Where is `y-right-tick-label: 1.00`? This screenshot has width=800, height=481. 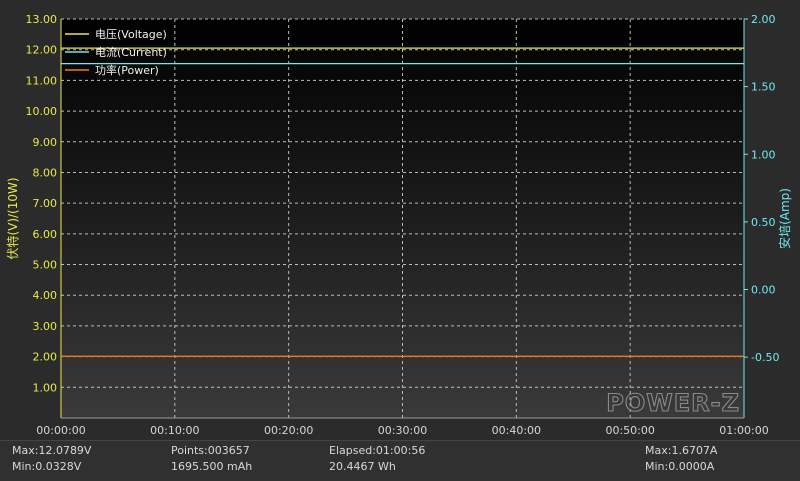 y-right-tick-label: 1.00 is located at coordinates (763, 154).